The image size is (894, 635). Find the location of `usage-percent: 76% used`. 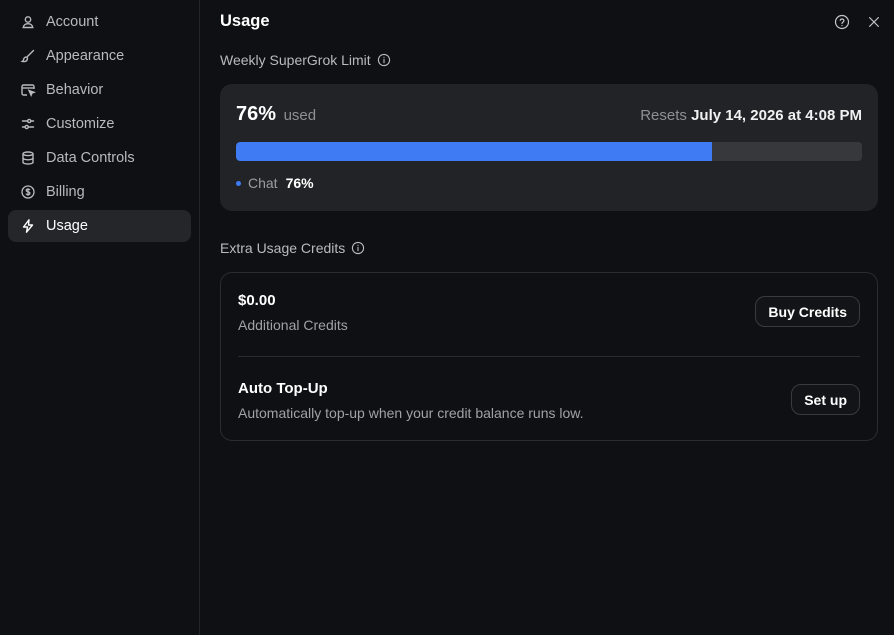

usage-percent: 76% used is located at coordinates (276, 114).